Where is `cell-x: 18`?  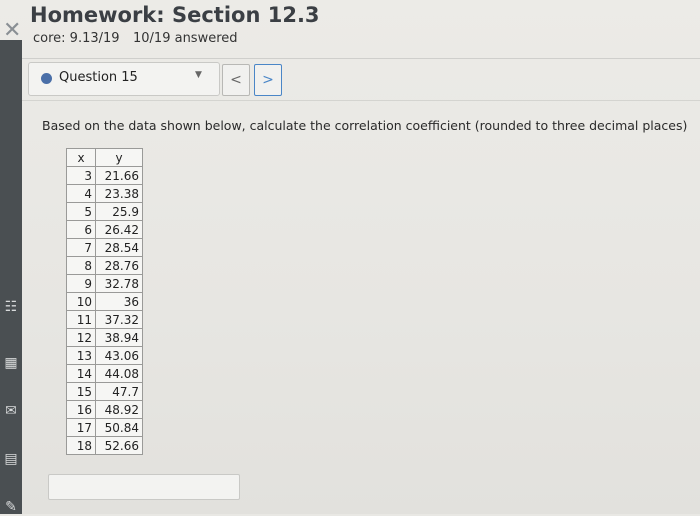 cell-x: 18 is located at coordinates (81, 445).